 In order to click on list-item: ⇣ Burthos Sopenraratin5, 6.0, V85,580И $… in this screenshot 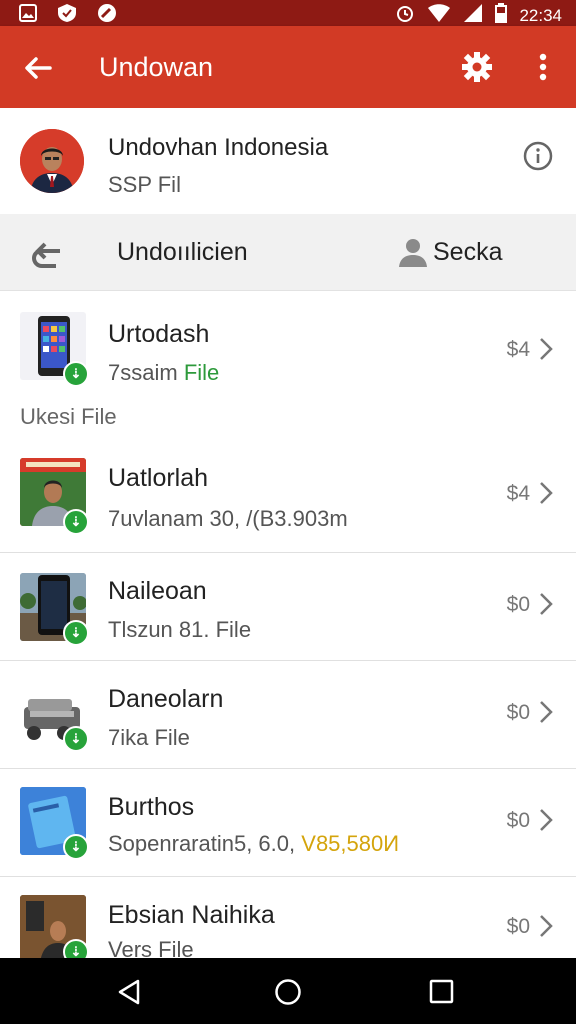, I will do `click(288, 822)`.